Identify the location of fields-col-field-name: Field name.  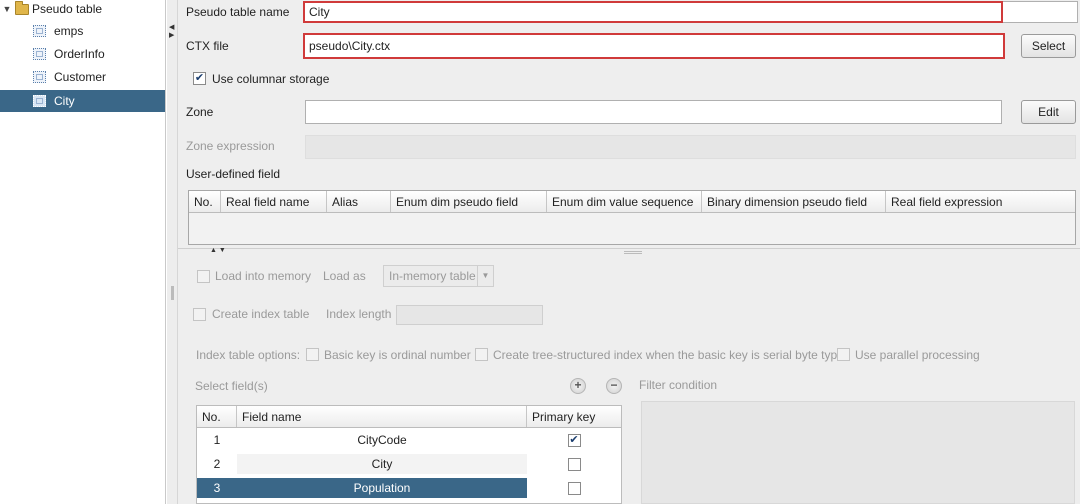
(382, 416).